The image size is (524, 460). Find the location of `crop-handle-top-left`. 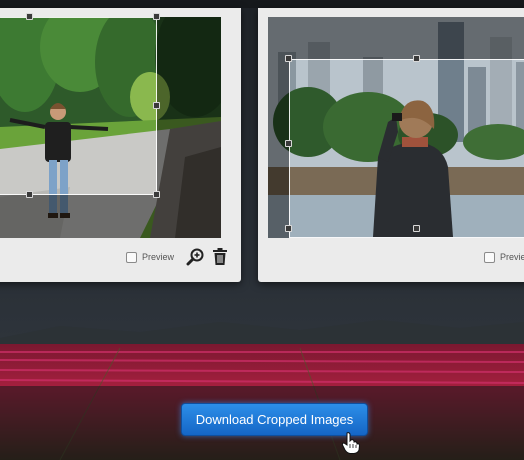

crop-handle-top-left is located at coordinates (288, 58).